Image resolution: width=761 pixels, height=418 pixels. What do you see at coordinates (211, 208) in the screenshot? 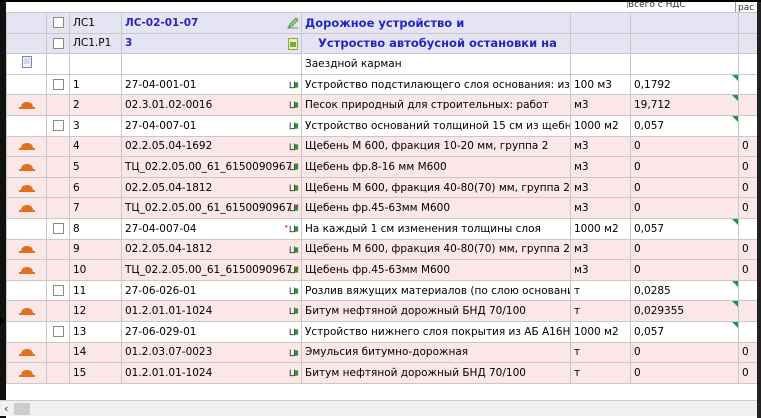
I see `row-code: ТЦ_02.2.05.00_61_6150090967` at bounding box center [211, 208].